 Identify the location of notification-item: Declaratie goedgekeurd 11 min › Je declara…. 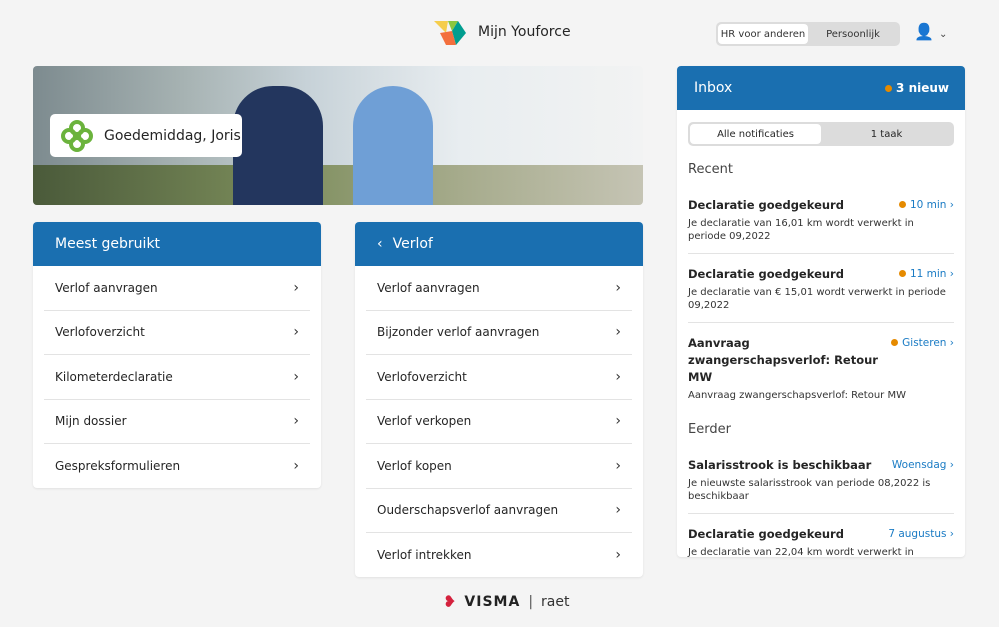
(821, 288).